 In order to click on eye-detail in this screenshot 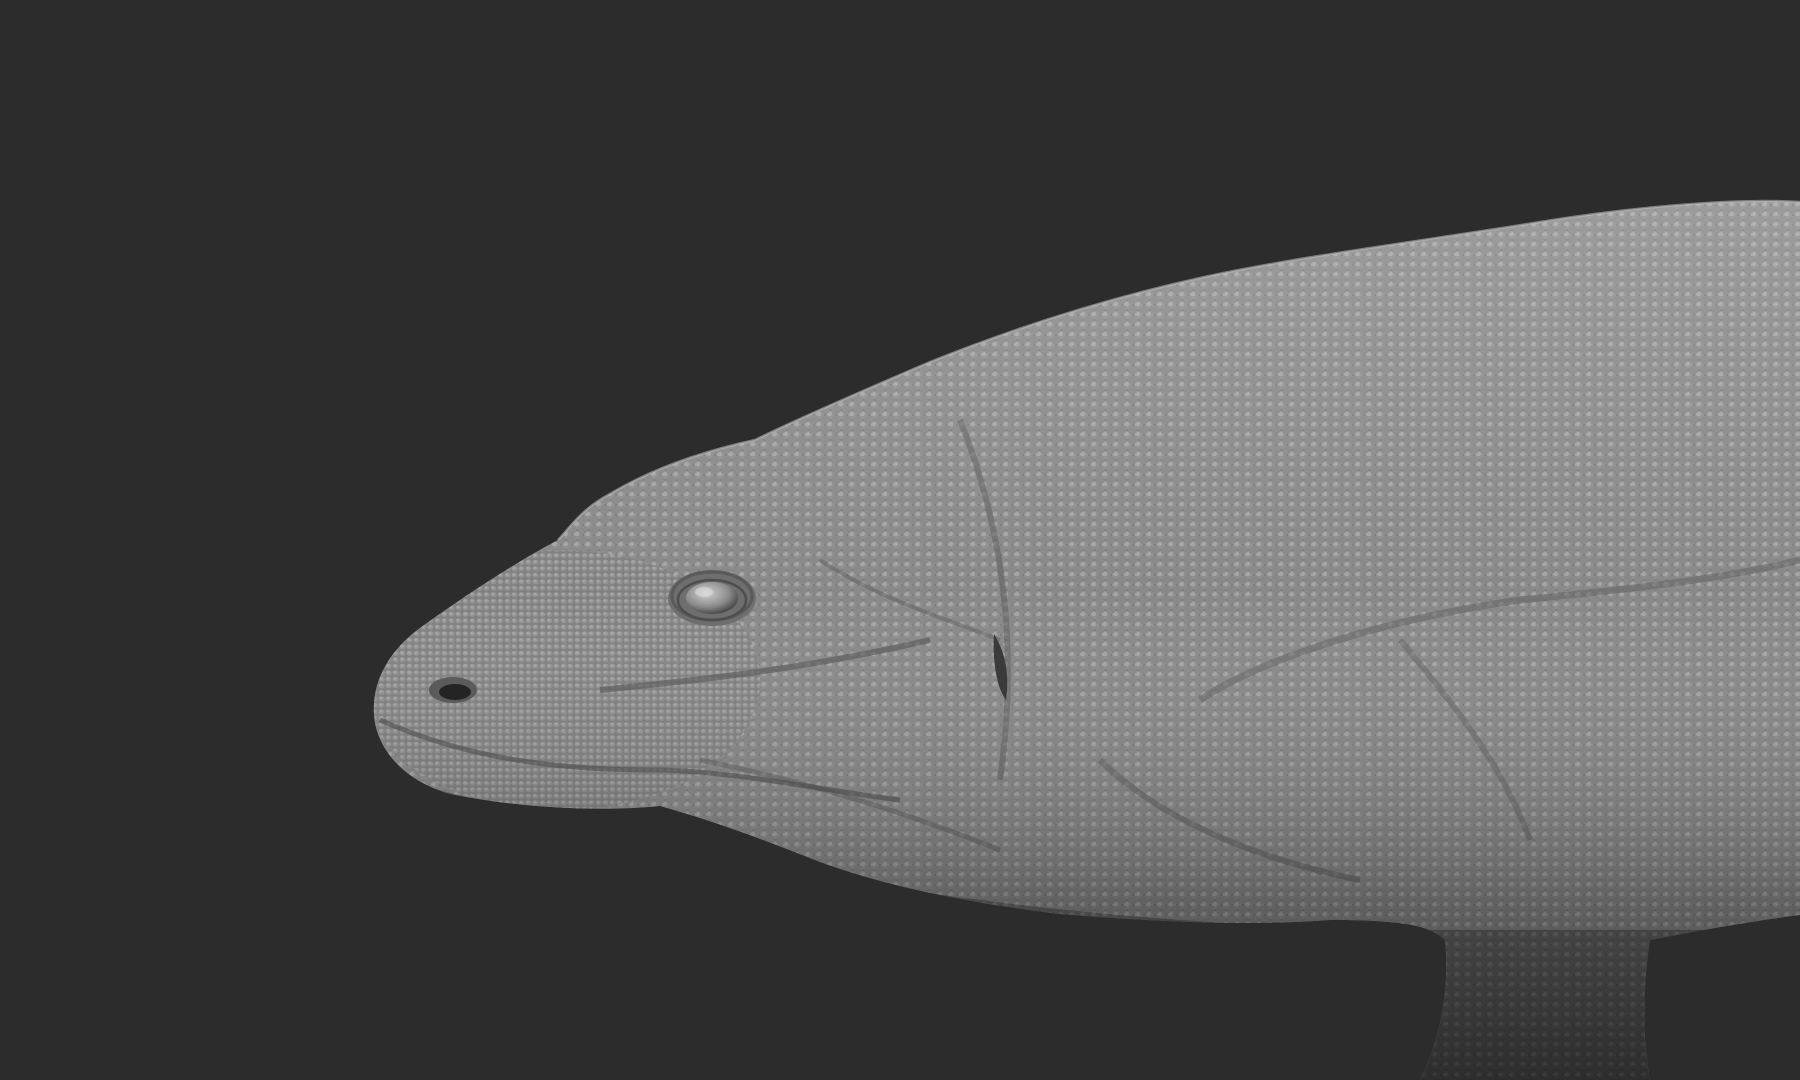, I will do `click(712, 598)`.